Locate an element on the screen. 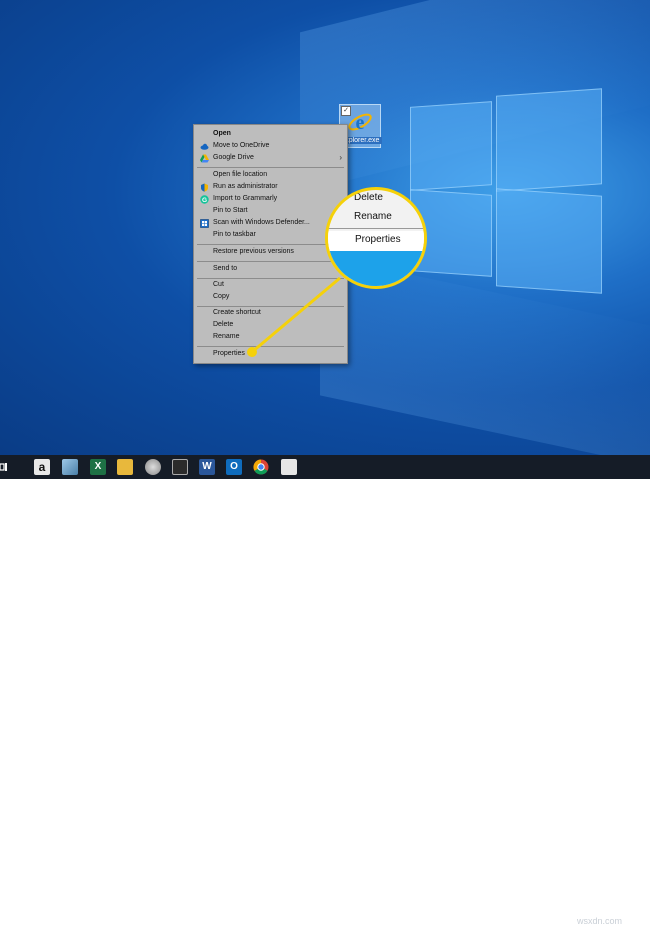 The width and height of the screenshot is (650, 926). excel-icon: X is located at coordinates (98, 467).